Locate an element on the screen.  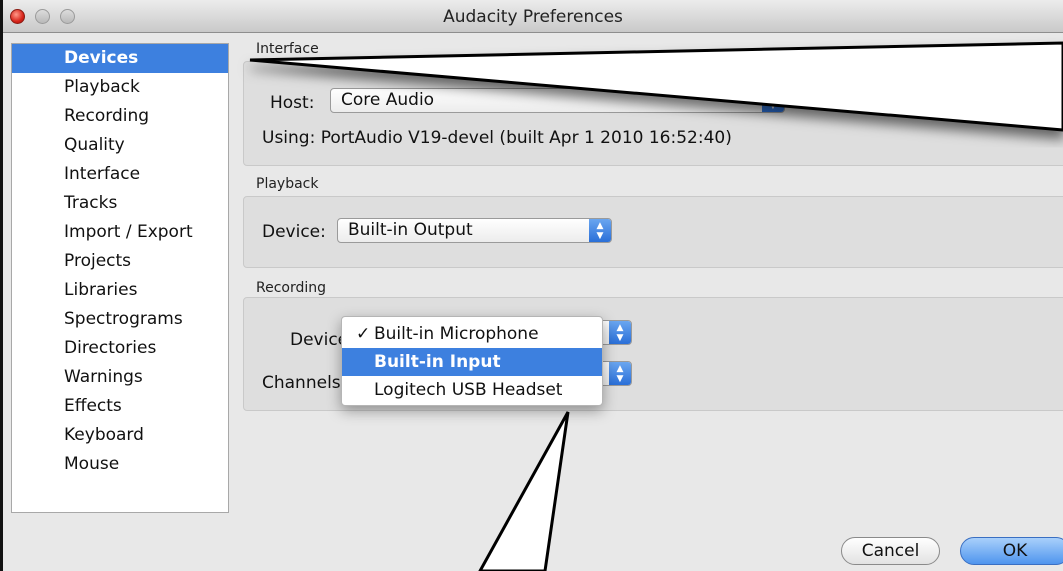
sidebar-item-devices: Devices is located at coordinates (120, 58).